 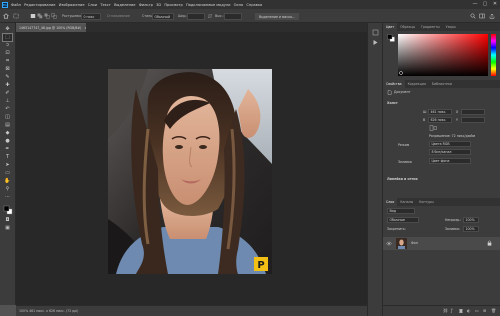 I want to click on tab-adjustments: Коррекция, so click(x=417, y=84).